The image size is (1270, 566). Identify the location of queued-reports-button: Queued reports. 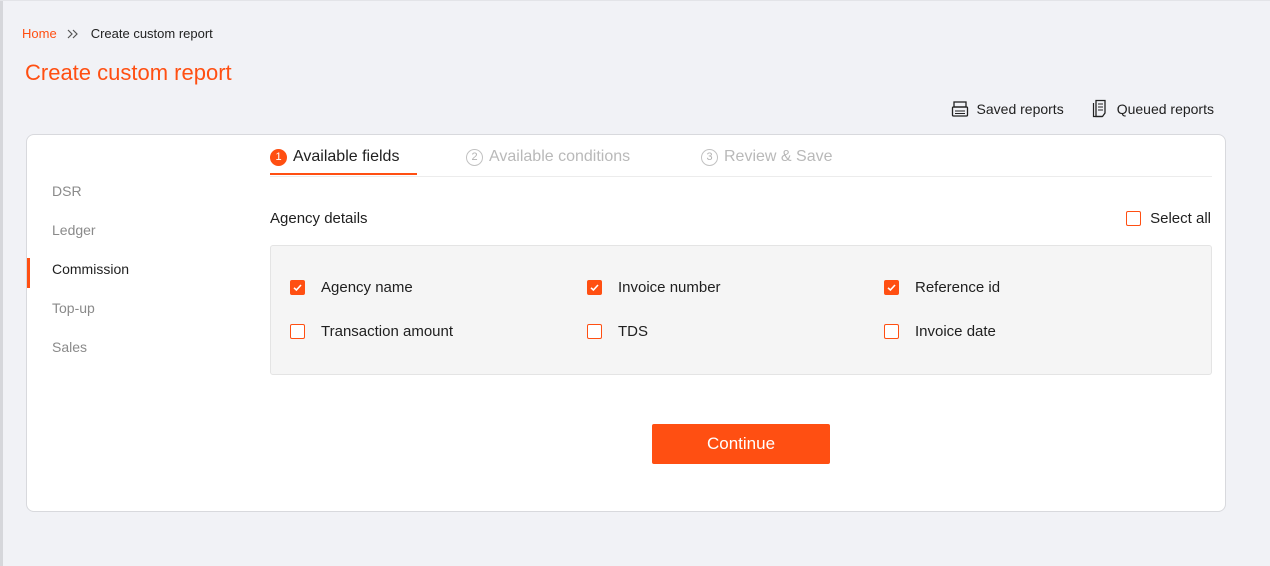
(1153, 108).